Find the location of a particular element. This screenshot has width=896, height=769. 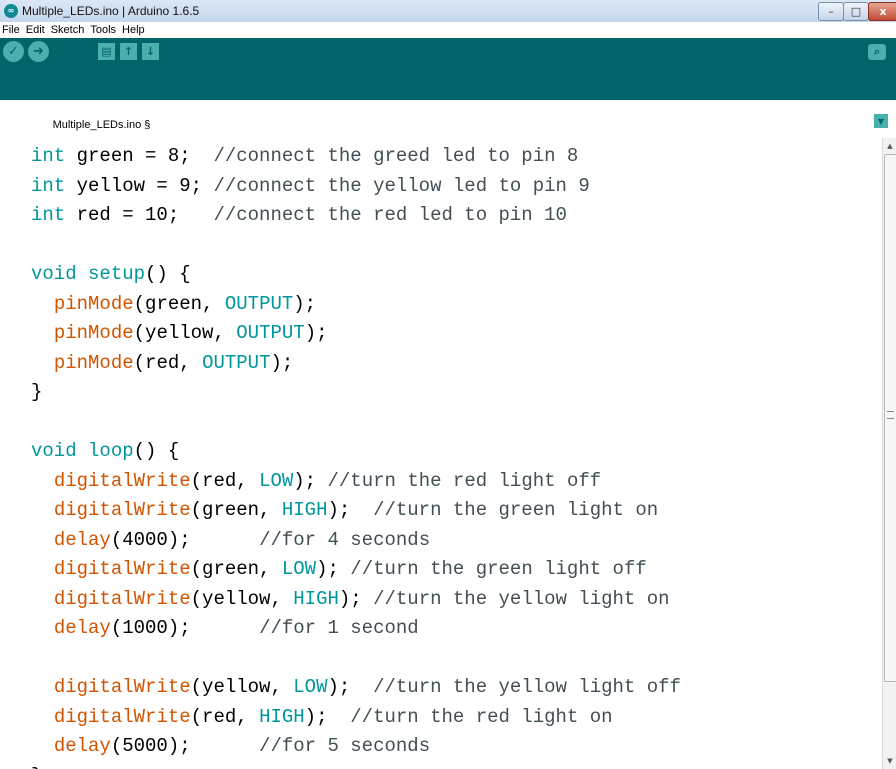

menu-edit: Edit is located at coordinates (35, 30).